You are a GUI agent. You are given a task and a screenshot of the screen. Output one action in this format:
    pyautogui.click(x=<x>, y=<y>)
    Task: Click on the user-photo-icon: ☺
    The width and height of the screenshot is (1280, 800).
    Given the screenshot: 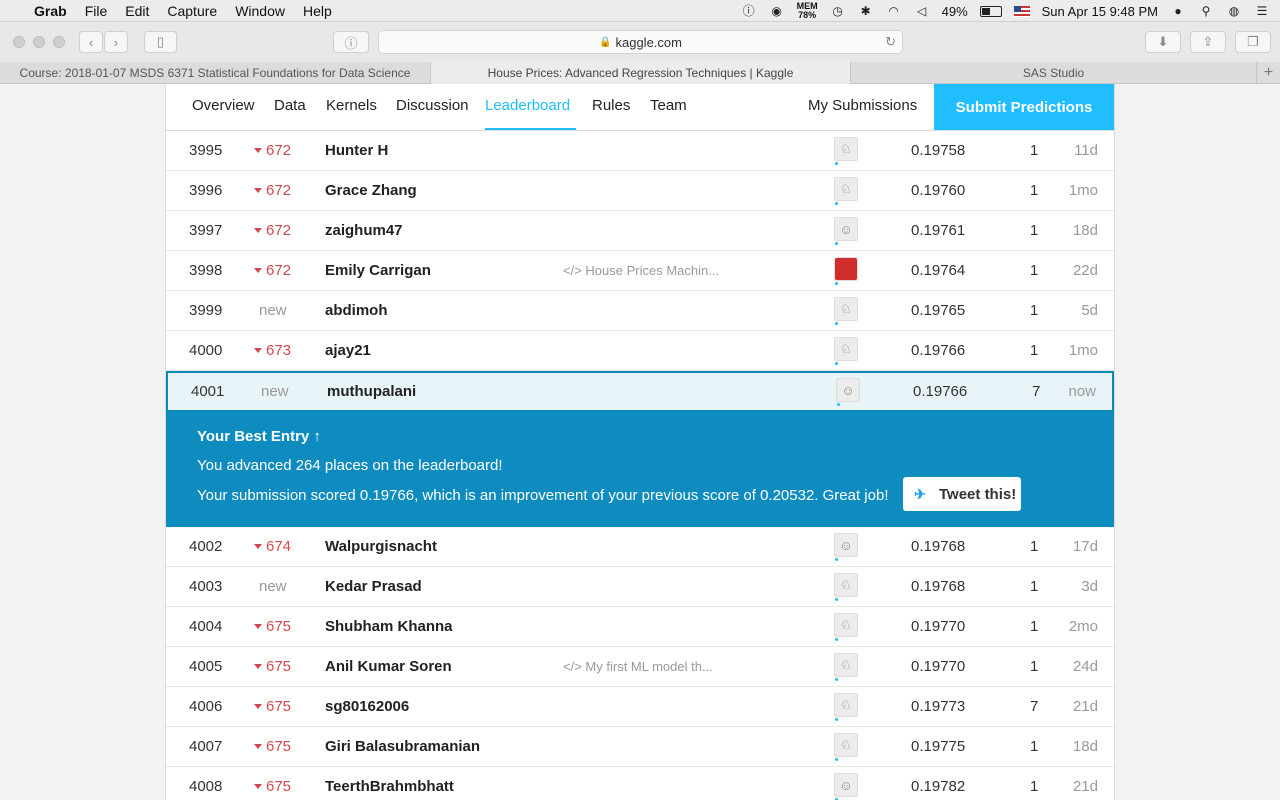 What is the action you would take?
    pyautogui.click(x=848, y=390)
    